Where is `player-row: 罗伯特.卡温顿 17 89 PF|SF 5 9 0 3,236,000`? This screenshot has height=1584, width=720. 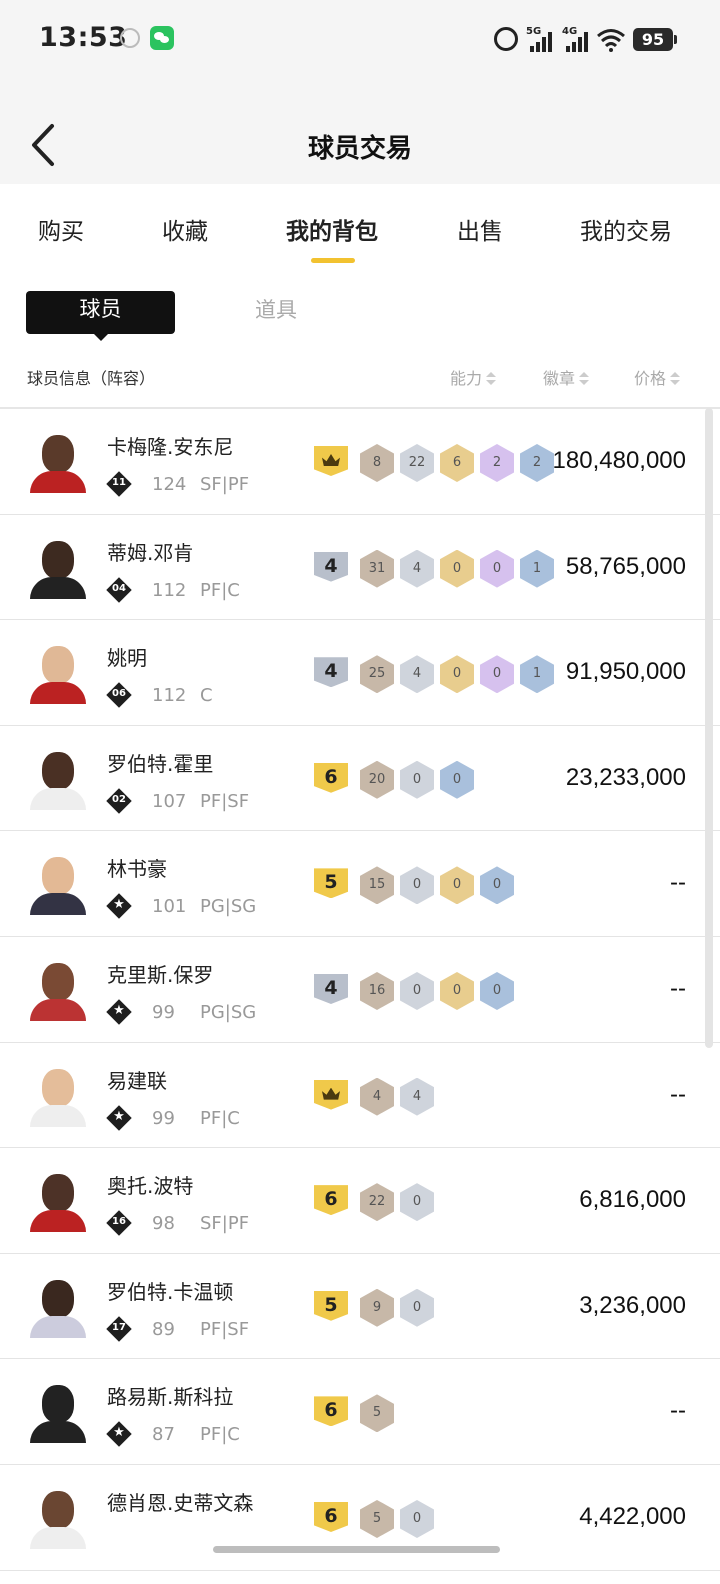 player-row: 罗伯特.卡温顿 17 89 PF|SF 5 9 0 3,236,000 is located at coordinates (360, 1307).